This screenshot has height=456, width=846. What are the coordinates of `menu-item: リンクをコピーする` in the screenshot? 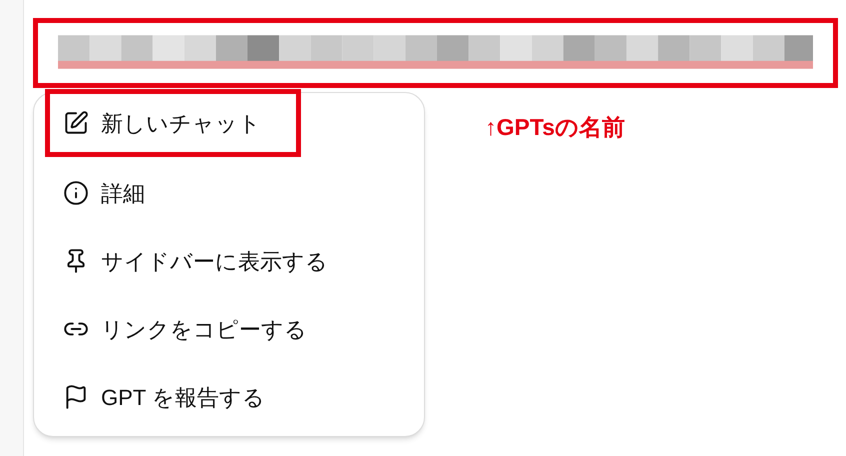 It's located at (230, 329).